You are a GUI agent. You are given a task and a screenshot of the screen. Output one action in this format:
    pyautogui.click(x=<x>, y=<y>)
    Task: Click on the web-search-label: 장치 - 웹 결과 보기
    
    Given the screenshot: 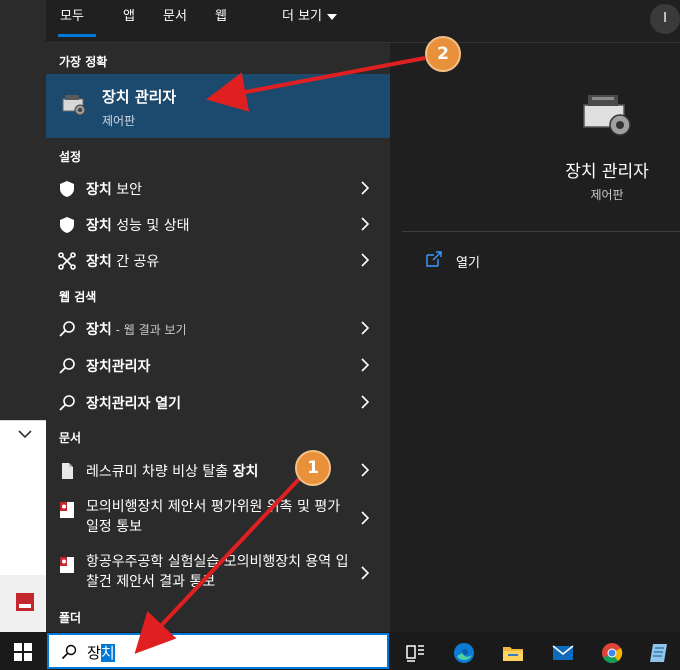 What is the action you would take?
    pyautogui.click(x=136, y=329)
    